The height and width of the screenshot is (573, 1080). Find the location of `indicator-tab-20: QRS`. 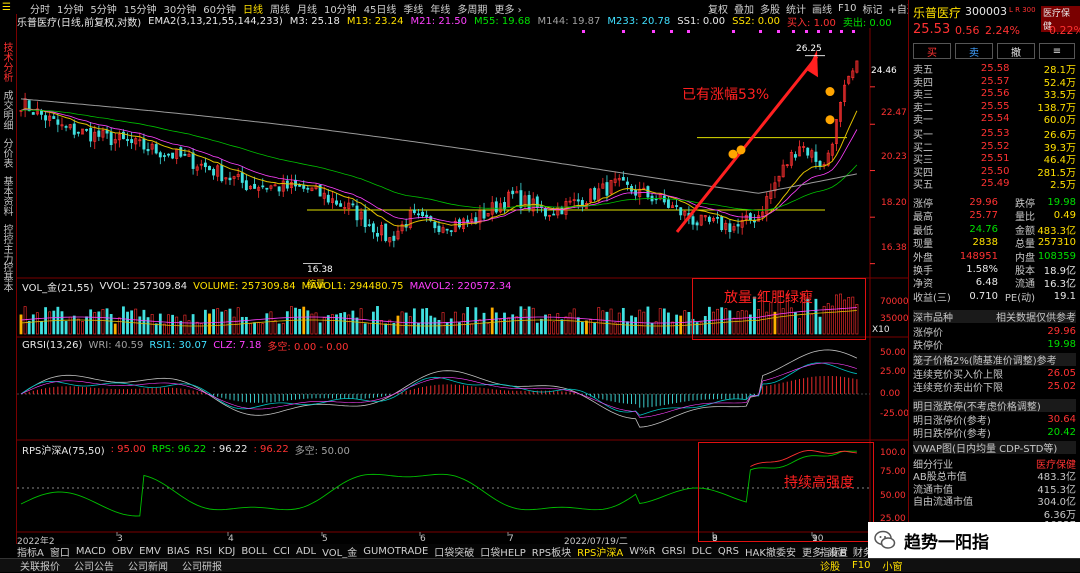

indicator-tab-20: QRS is located at coordinates (728, 551).